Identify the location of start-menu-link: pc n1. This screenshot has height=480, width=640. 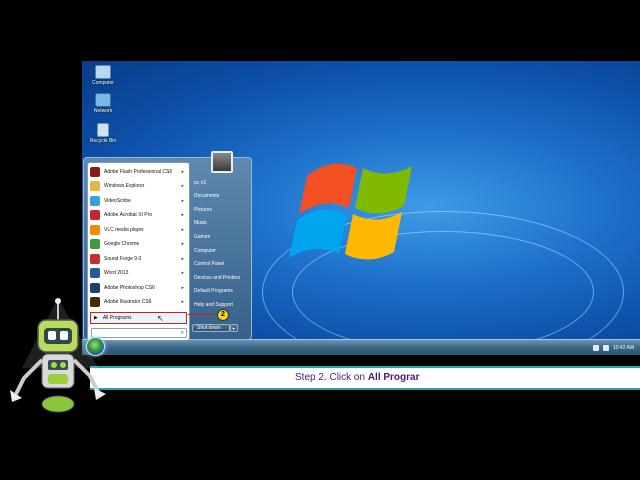
(221, 182).